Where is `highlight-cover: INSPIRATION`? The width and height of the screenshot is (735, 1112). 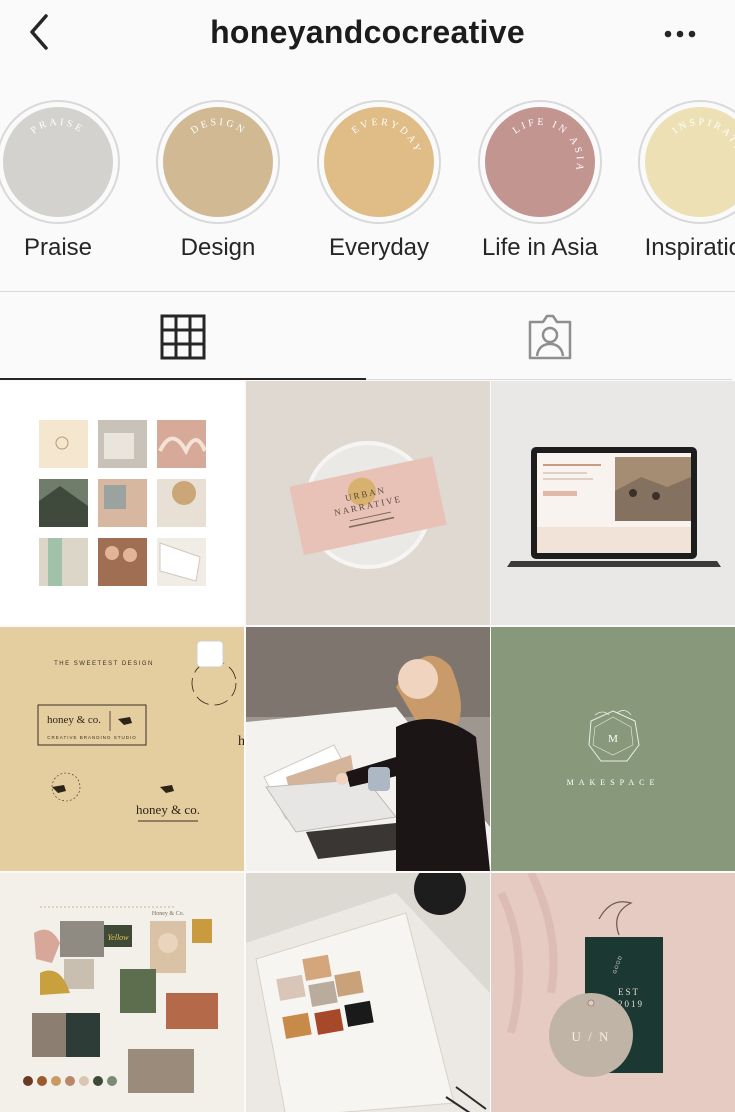 highlight-cover: INSPIRATION is located at coordinates (690, 162).